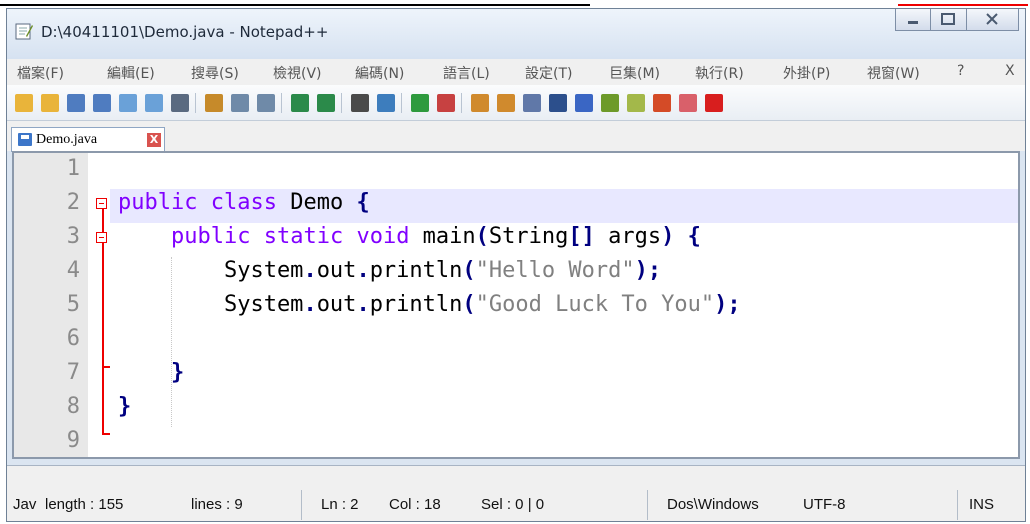 The height and width of the screenshot is (524, 1030). What do you see at coordinates (326, 103) in the screenshot?
I see `redo-icon` at bounding box center [326, 103].